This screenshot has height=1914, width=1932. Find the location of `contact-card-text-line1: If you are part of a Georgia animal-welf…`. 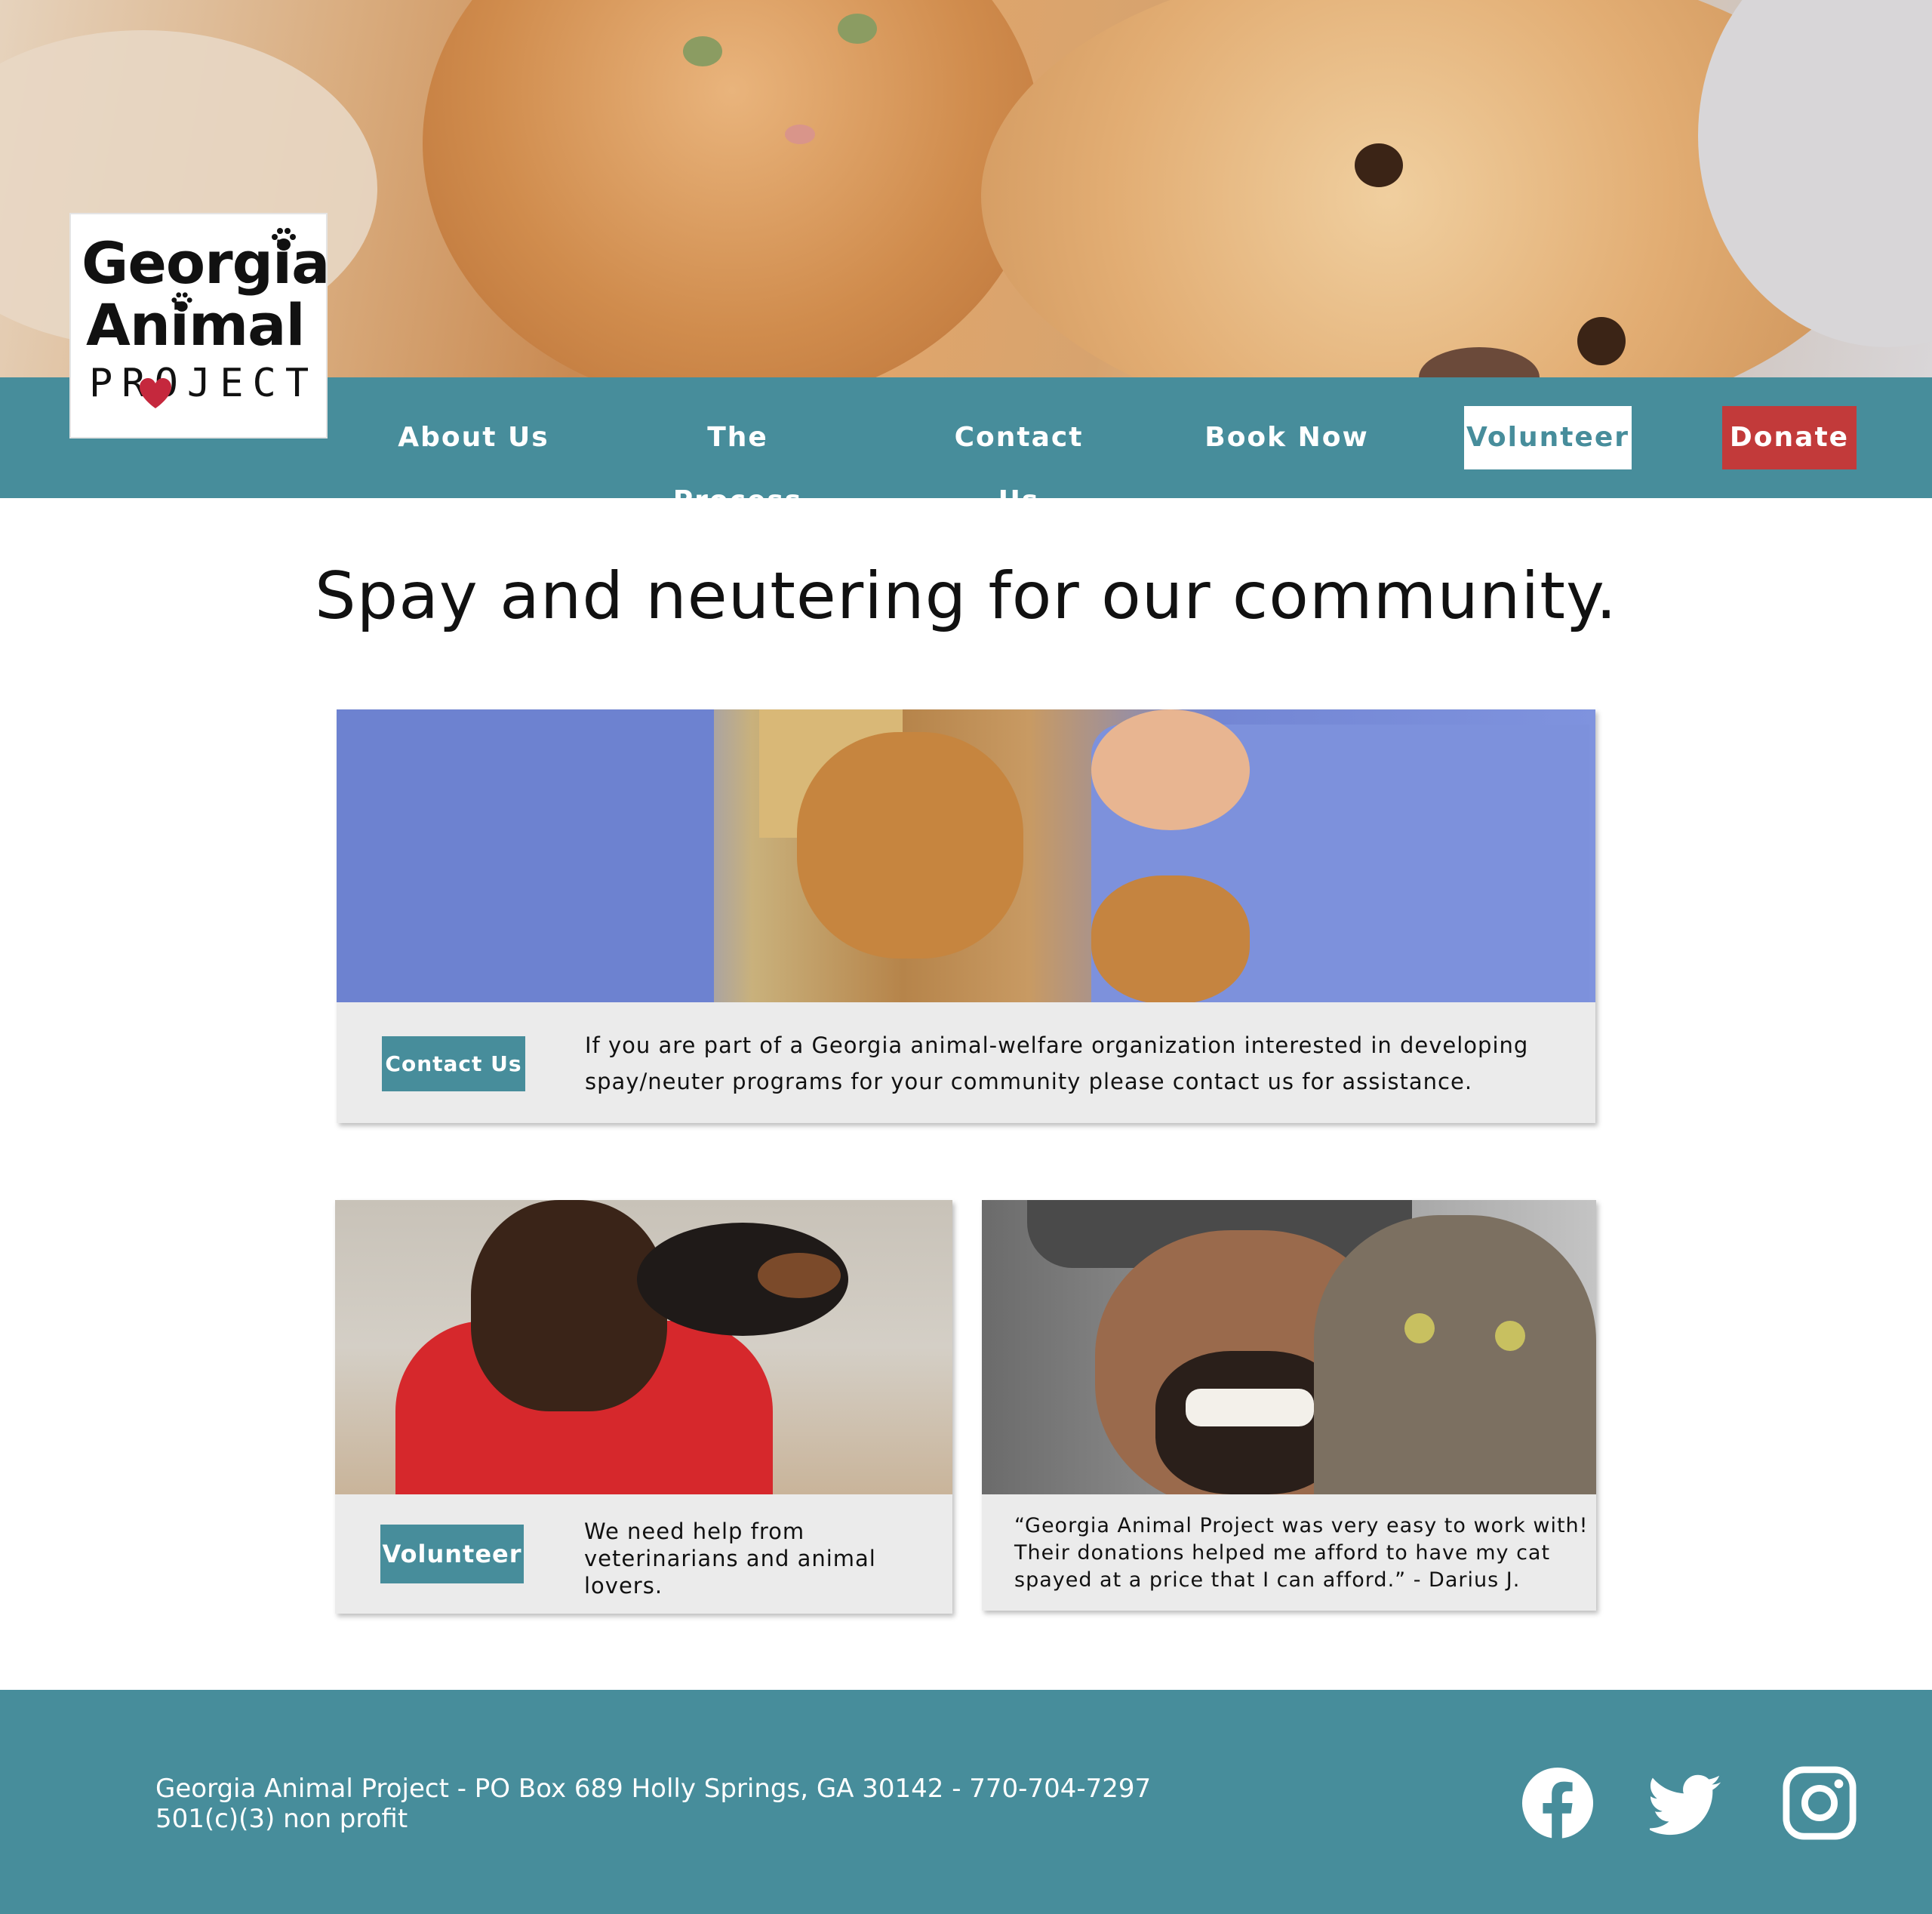

contact-card-text-line1: If you are part of a Georgia animal-welf… is located at coordinates (1057, 1045).